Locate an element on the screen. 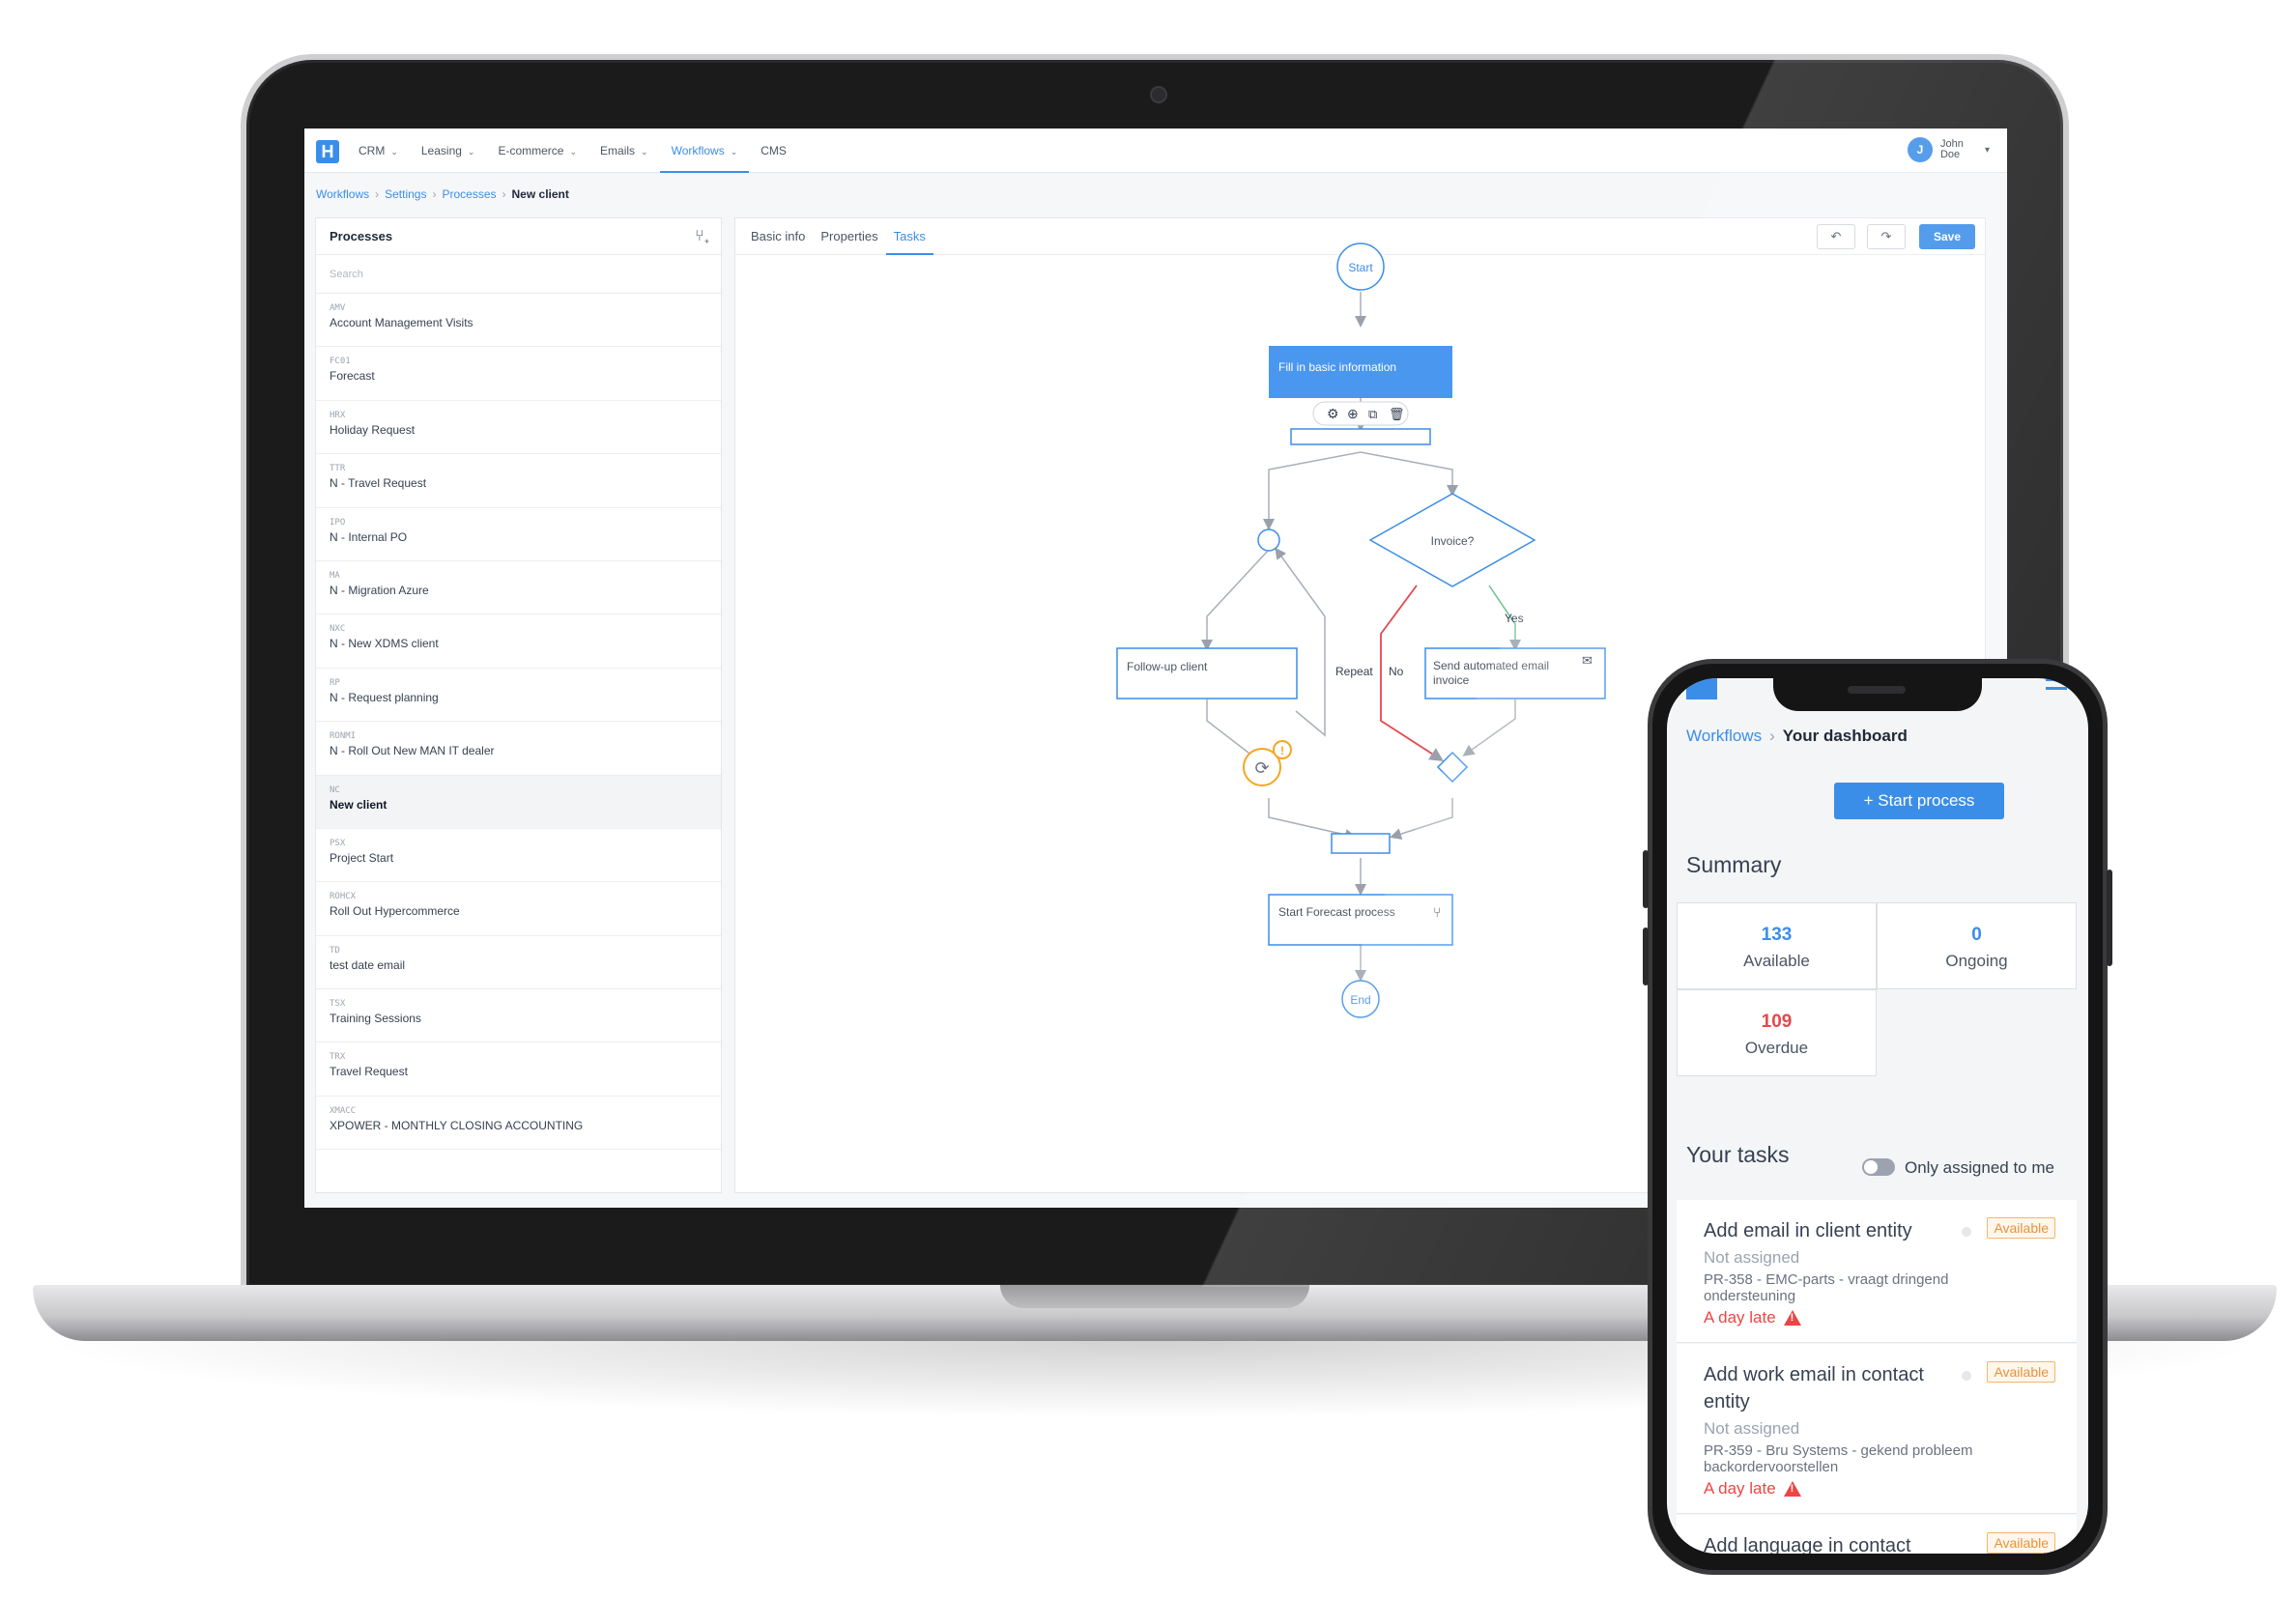  process-item: IPO N - Internal PO is located at coordinates (518, 534).